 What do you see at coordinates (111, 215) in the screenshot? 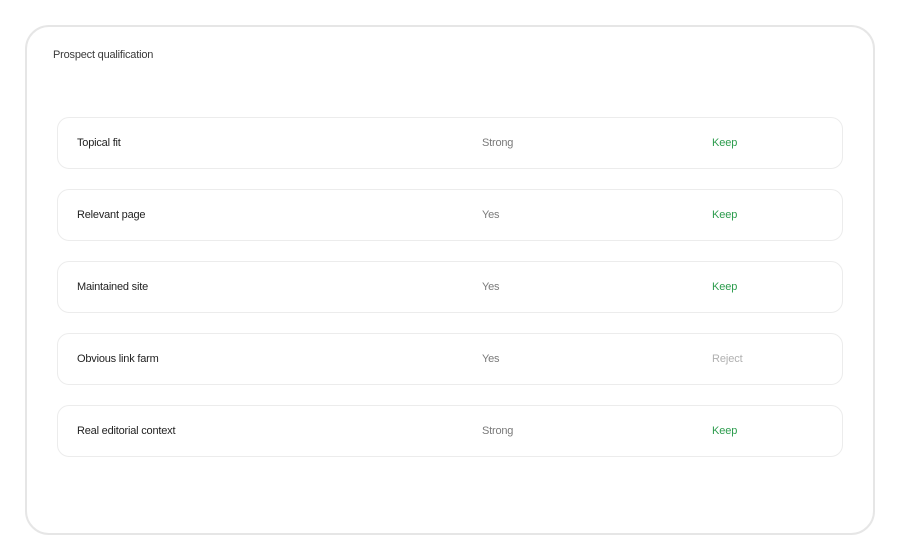
I see `criteria-label: Relevant page` at bounding box center [111, 215].